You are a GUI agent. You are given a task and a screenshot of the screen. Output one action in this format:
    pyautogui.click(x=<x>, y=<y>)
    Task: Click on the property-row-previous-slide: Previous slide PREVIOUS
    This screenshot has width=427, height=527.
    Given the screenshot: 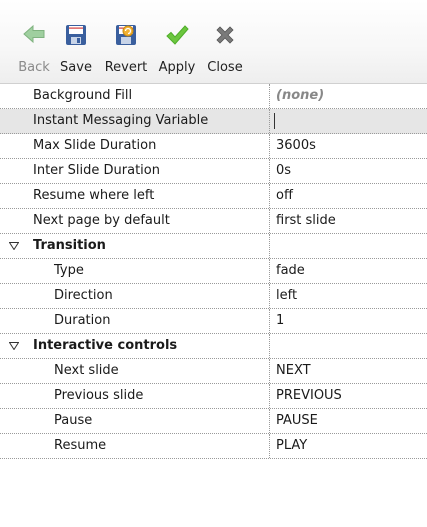 What is the action you would take?
    pyautogui.click(x=213, y=396)
    